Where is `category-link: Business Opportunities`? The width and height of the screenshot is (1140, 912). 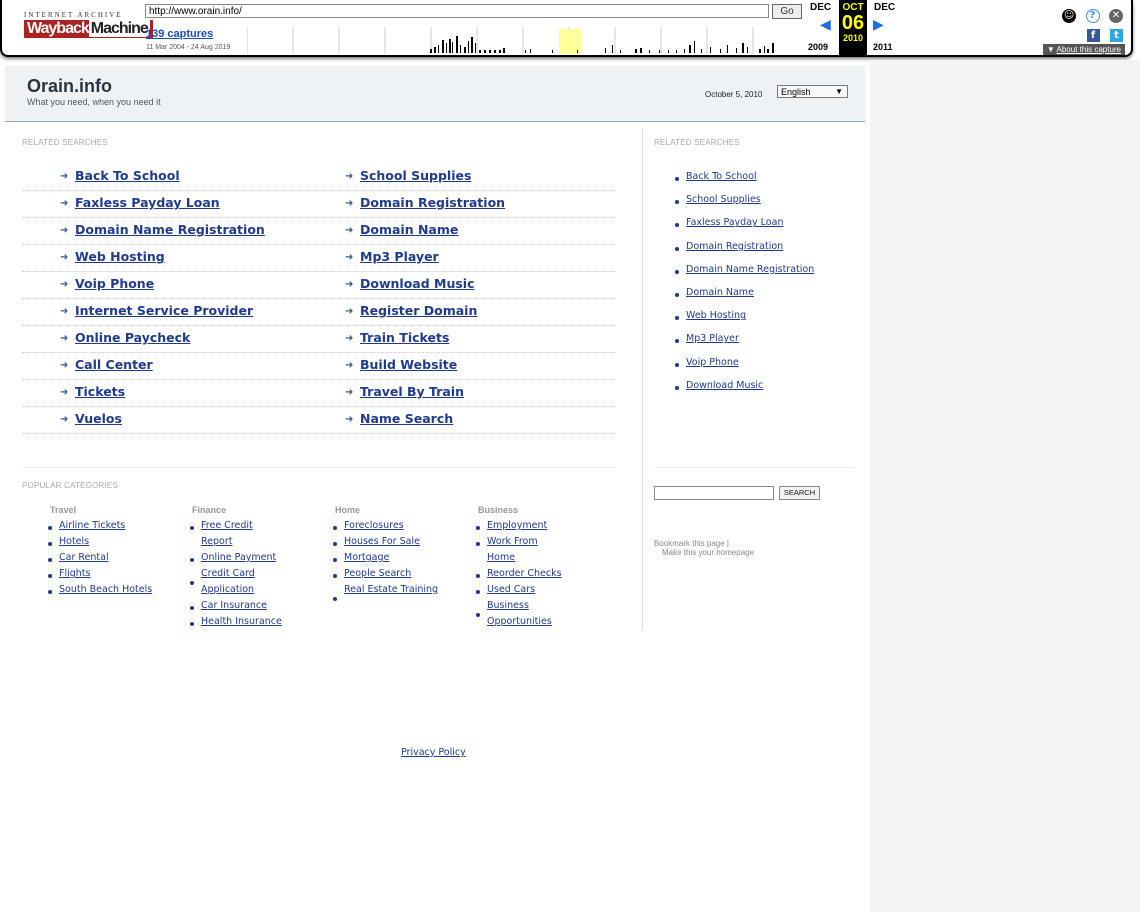 category-link: Business Opportunities is located at coordinates (519, 613).